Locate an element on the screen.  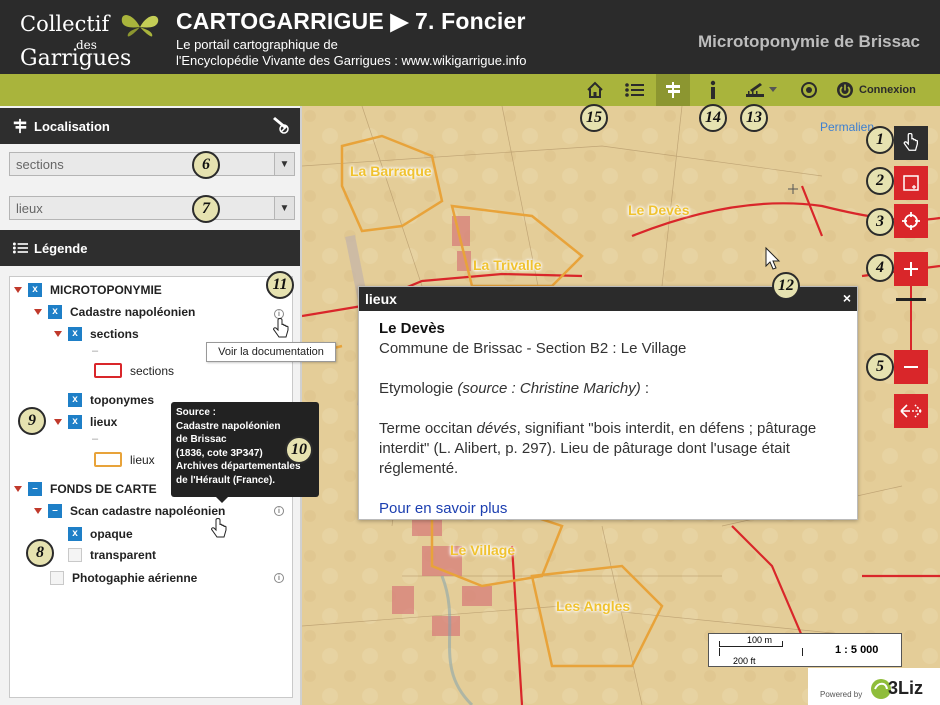
map-label-angles: Les Angles is located at coordinates (593, 606).